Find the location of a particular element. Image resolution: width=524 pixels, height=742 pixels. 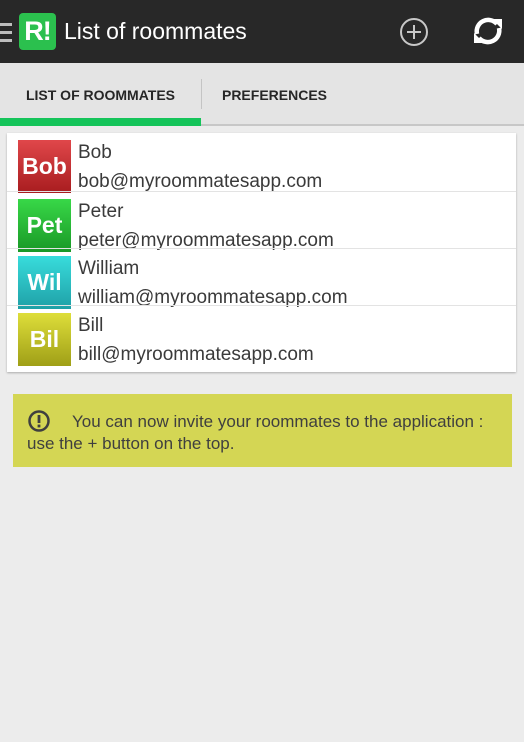

action-bar: R! List of roommates is located at coordinates (262, 31).